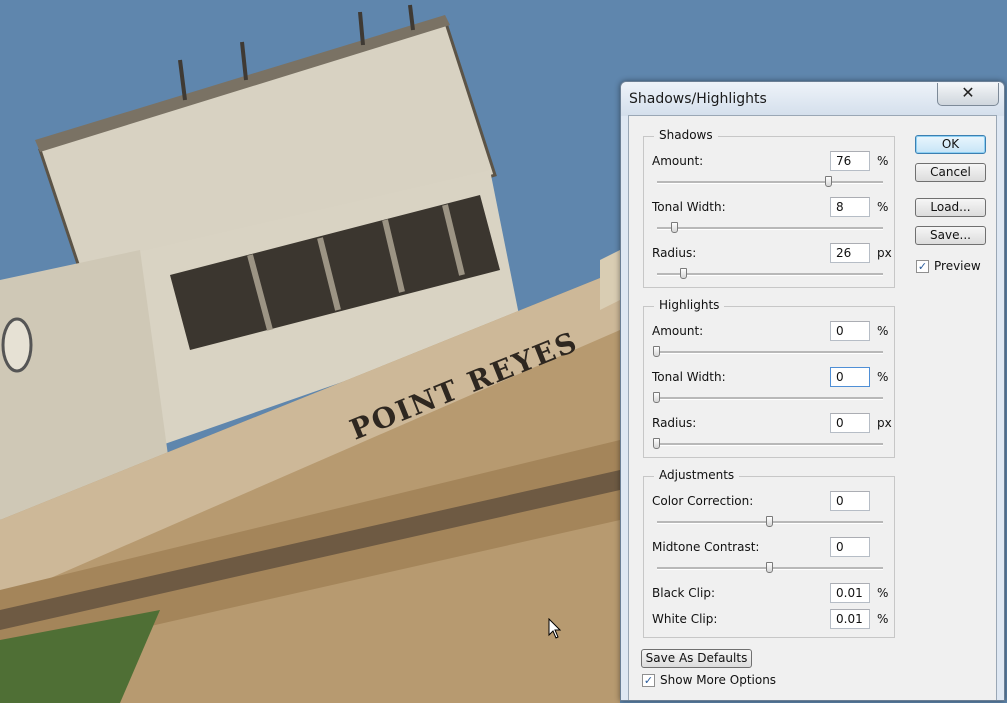 The width and height of the screenshot is (1007, 703). What do you see at coordinates (850, 331) in the screenshot?
I see `highlights-amount-field` at bounding box center [850, 331].